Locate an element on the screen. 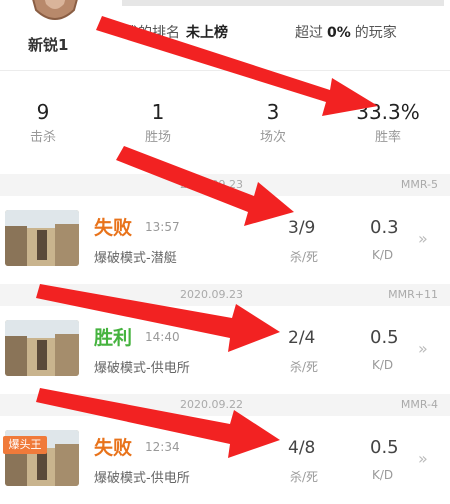  beyond-suffix: 的玩家 is located at coordinates (375, 33).